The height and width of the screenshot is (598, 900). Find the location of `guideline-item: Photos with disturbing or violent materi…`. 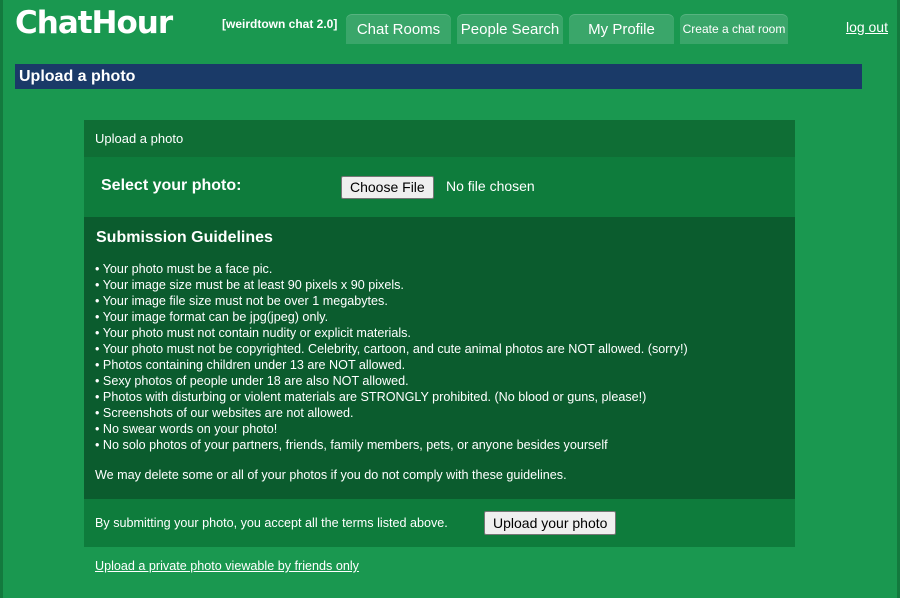

guideline-item: Photos with disturbing or violent materi… is located at coordinates (439, 397).